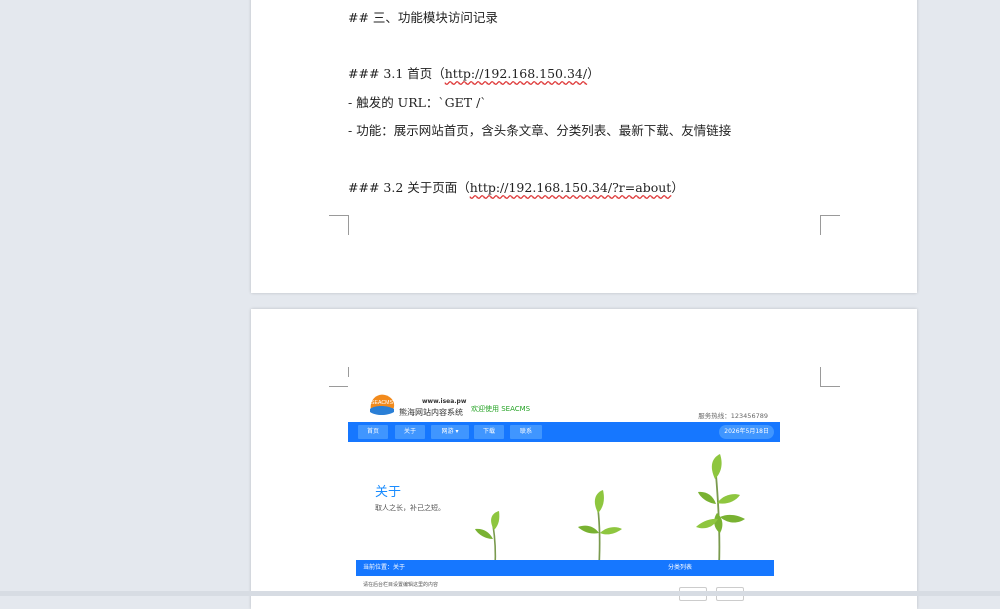  What do you see at coordinates (410, 432) in the screenshot?
I see `nav-about: 关于` at bounding box center [410, 432].